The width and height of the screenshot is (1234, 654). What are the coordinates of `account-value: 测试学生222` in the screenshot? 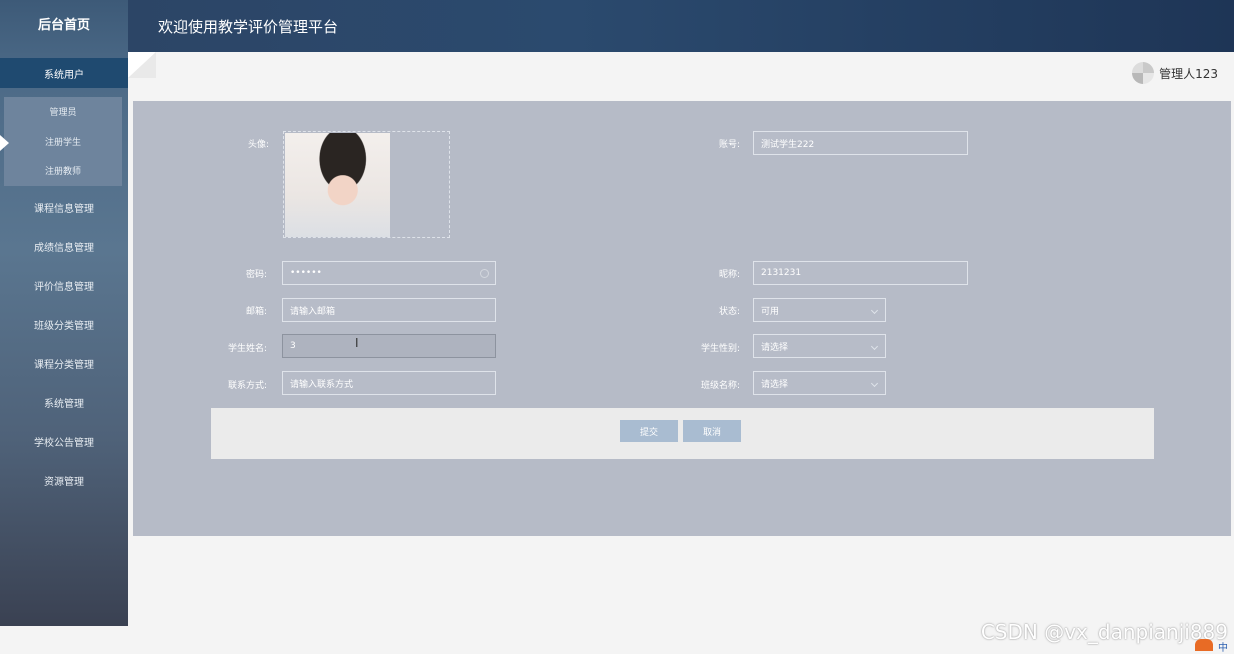 It's located at (788, 144).